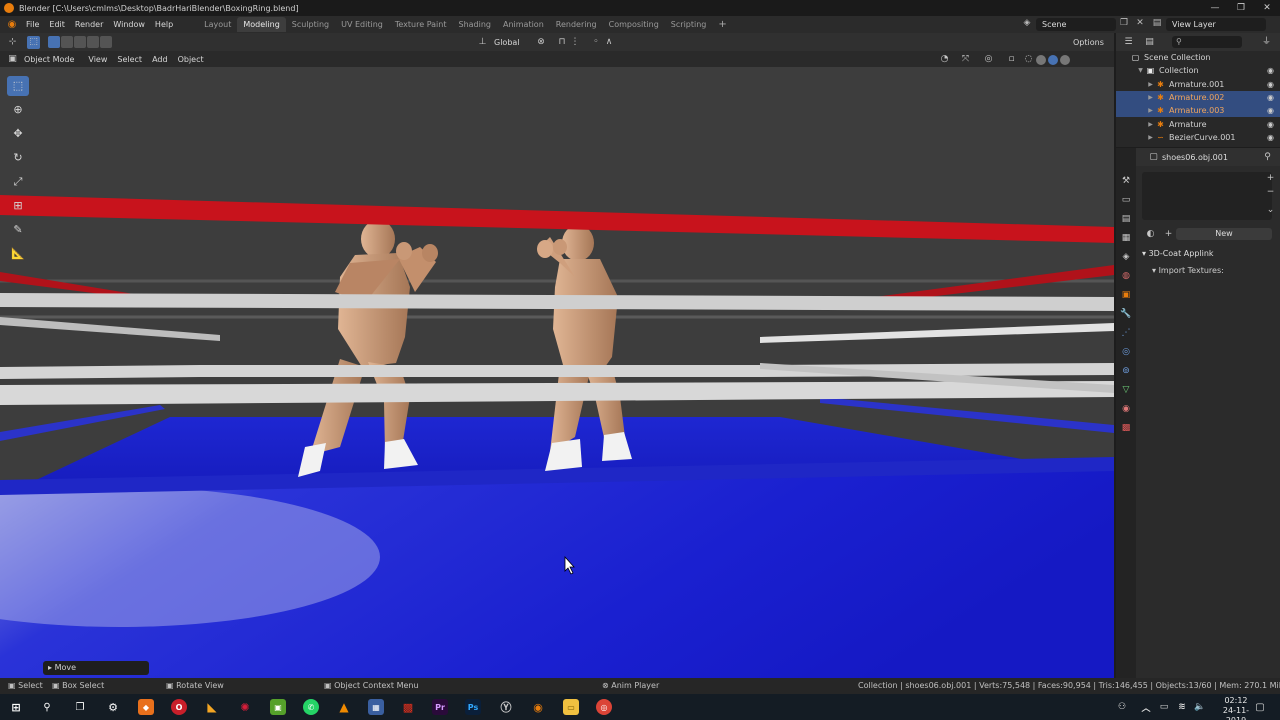  What do you see at coordinates (245, 707) in the screenshot?
I see `app-red-icon: ✺` at bounding box center [245, 707].